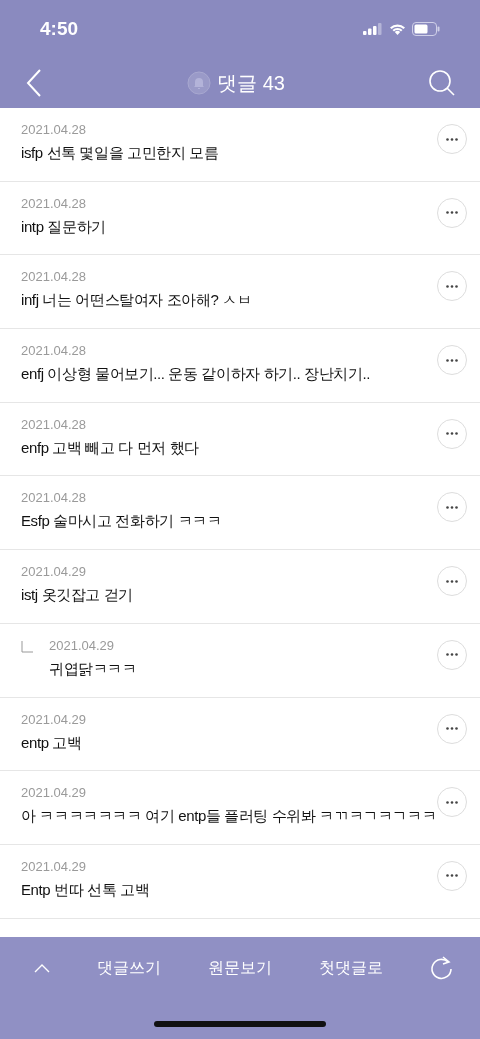 Image resolution: width=480 pixels, height=1039 pixels. What do you see at coordinates (34, 83) in the screenshot?
I see `back-icon` at bounding box center [34, 83].